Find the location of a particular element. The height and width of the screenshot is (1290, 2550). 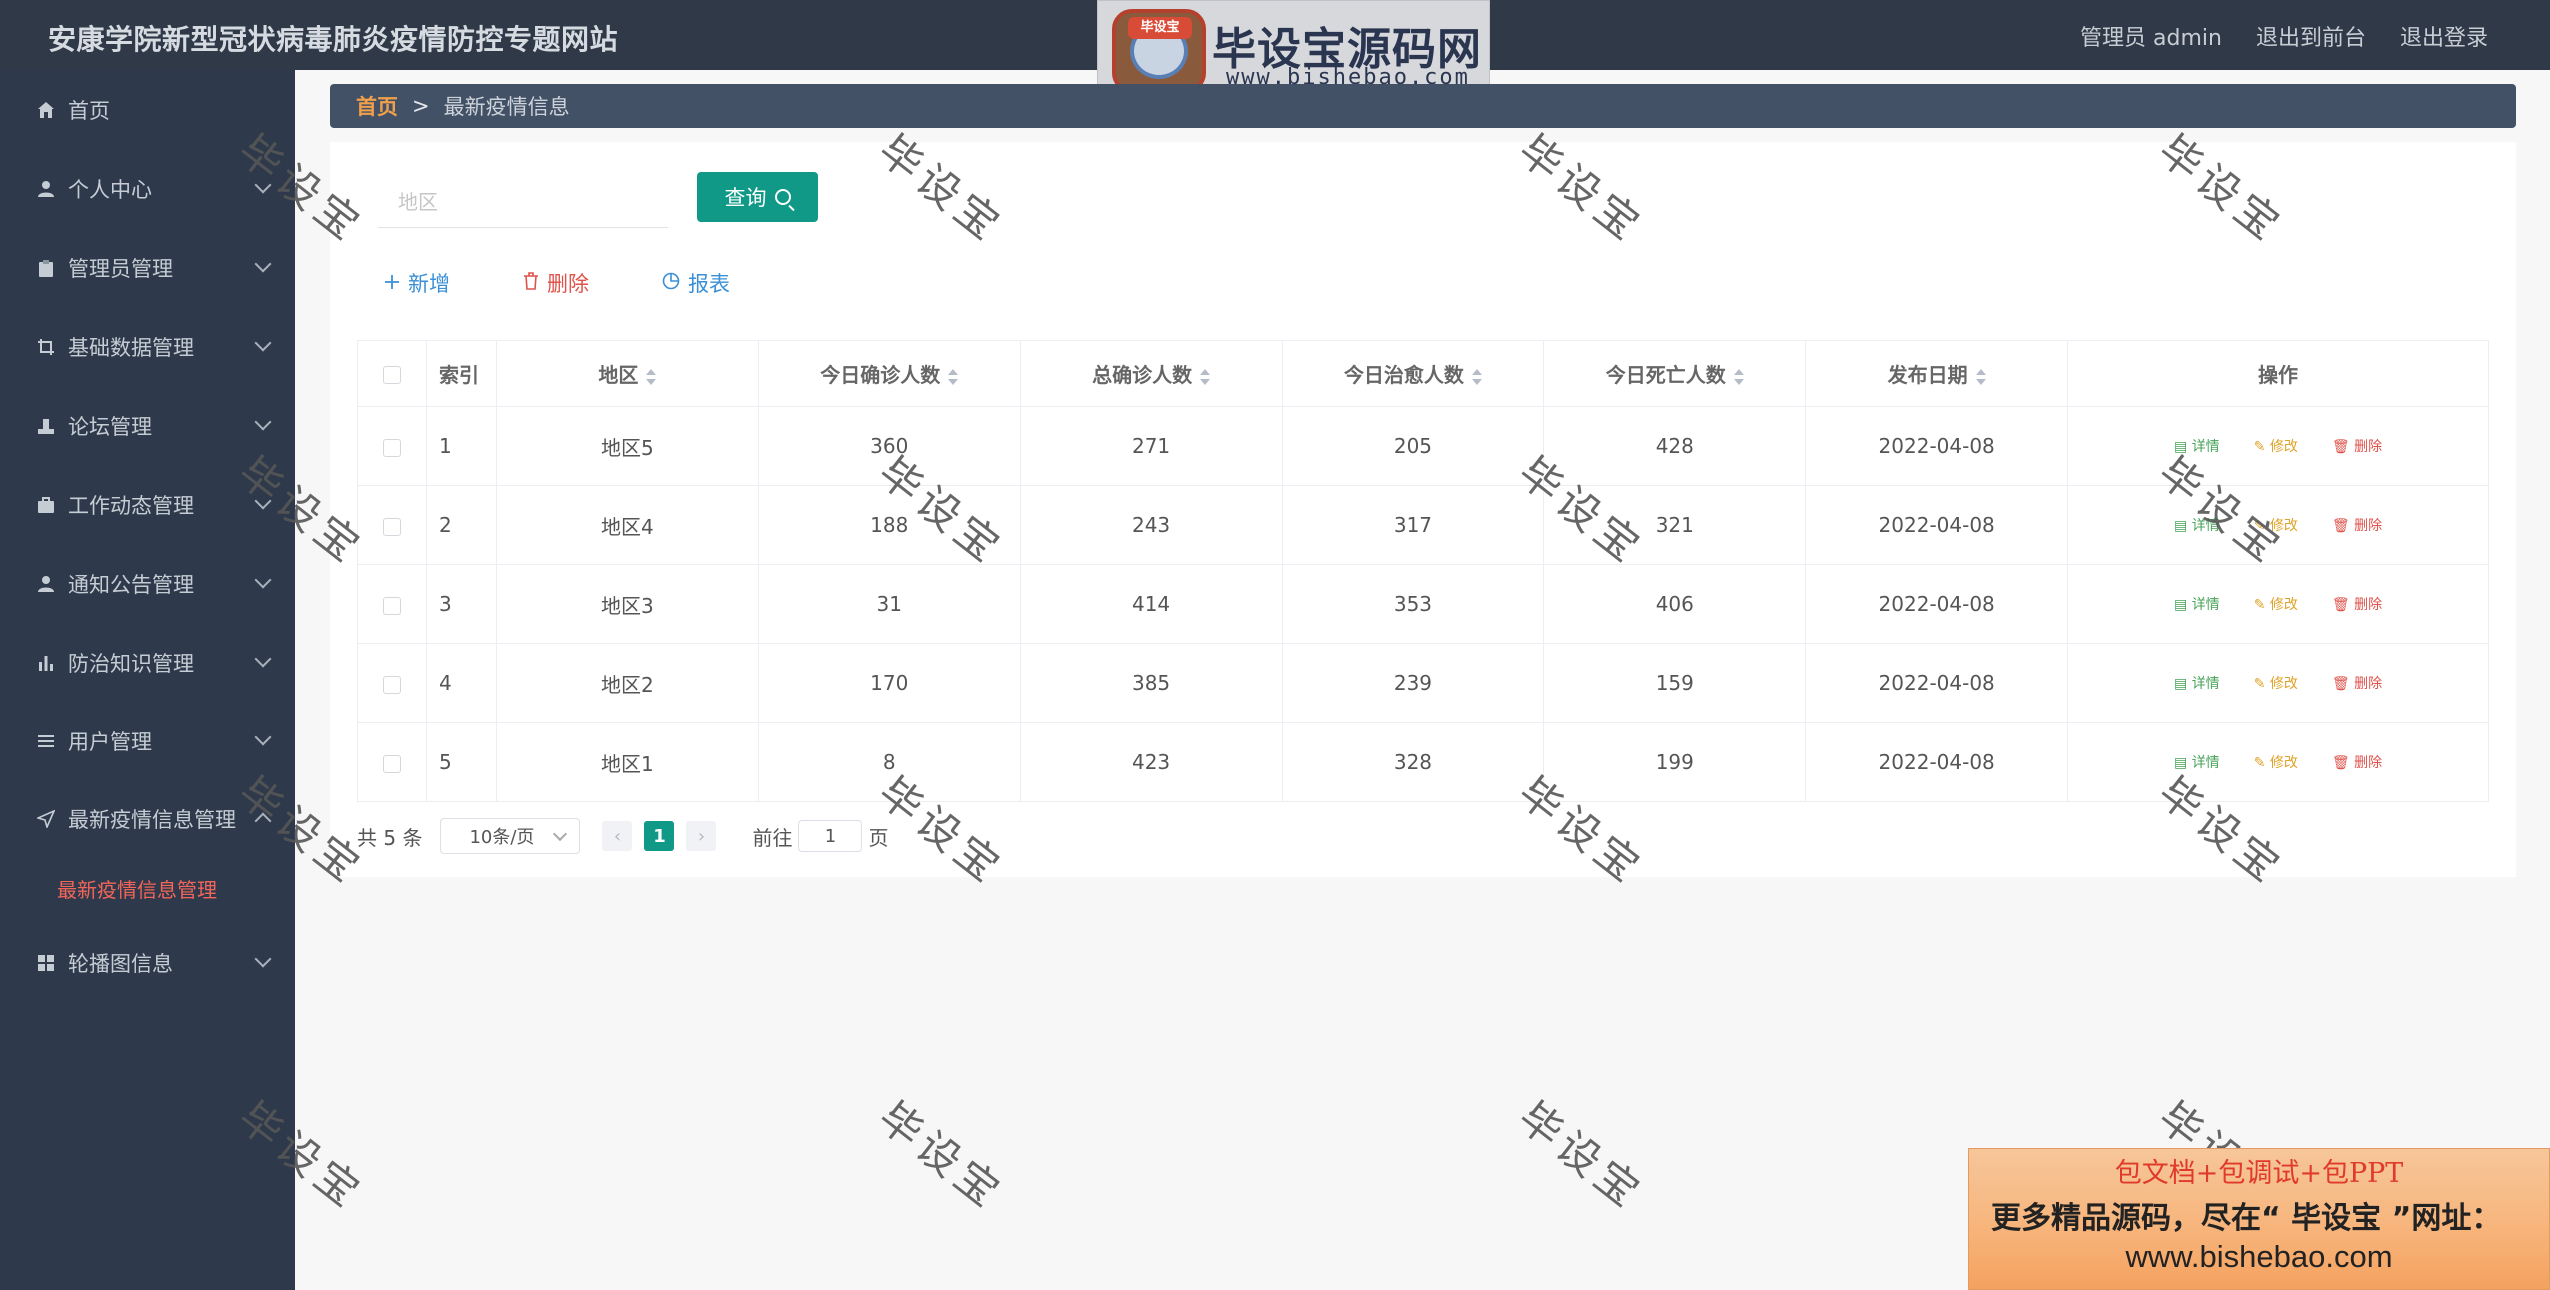

sidebar-item-label: 轮播图信息 is located at coordinates (120, 964).